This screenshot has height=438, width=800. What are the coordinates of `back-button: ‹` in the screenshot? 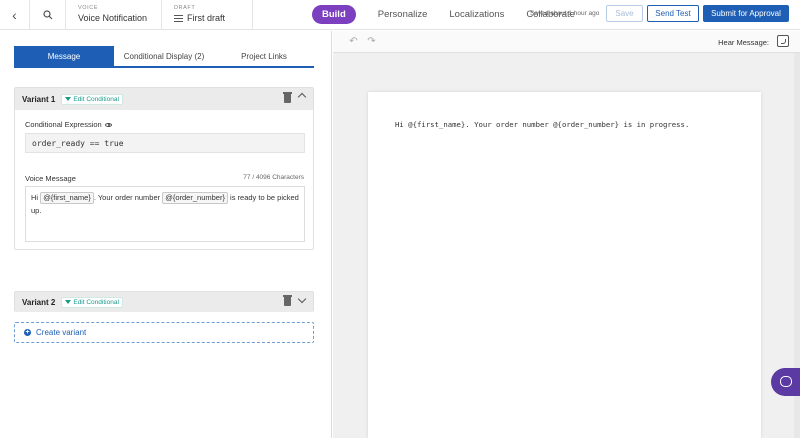 It's located at (15, 15).